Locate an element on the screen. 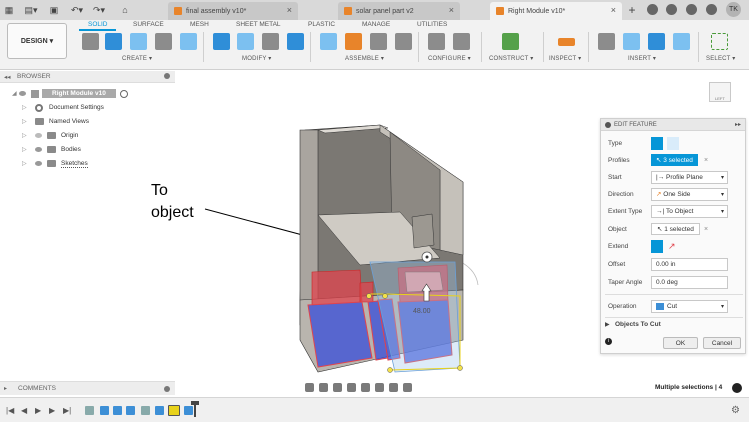 The height and width of the screenshot is (422, 749). display-settings-icon is located at coordinates (379, 387).